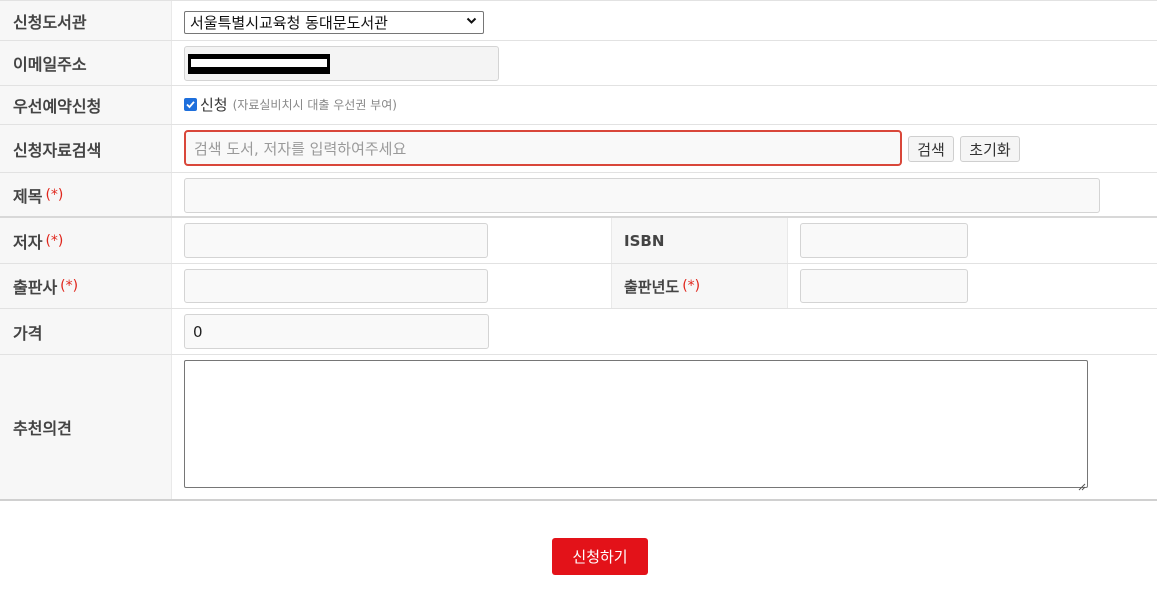 The height and width of the screenshot is (613, 1157). I want to click on row-library: 신청도서관 서울특별시교육청 동대문도서관, so click(578, 20).